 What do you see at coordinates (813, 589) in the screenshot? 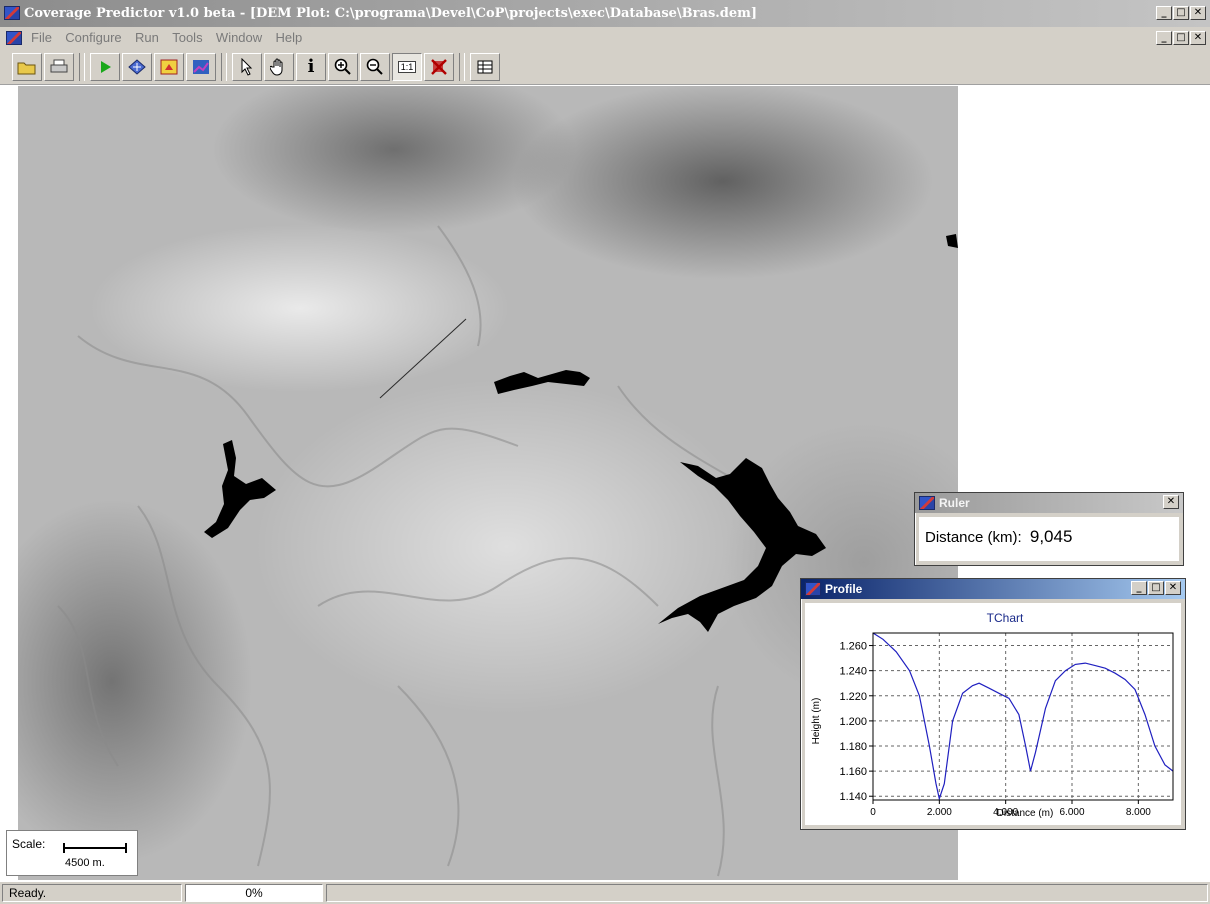
I see `profile-app-icon` at bounding box center [813, 589].